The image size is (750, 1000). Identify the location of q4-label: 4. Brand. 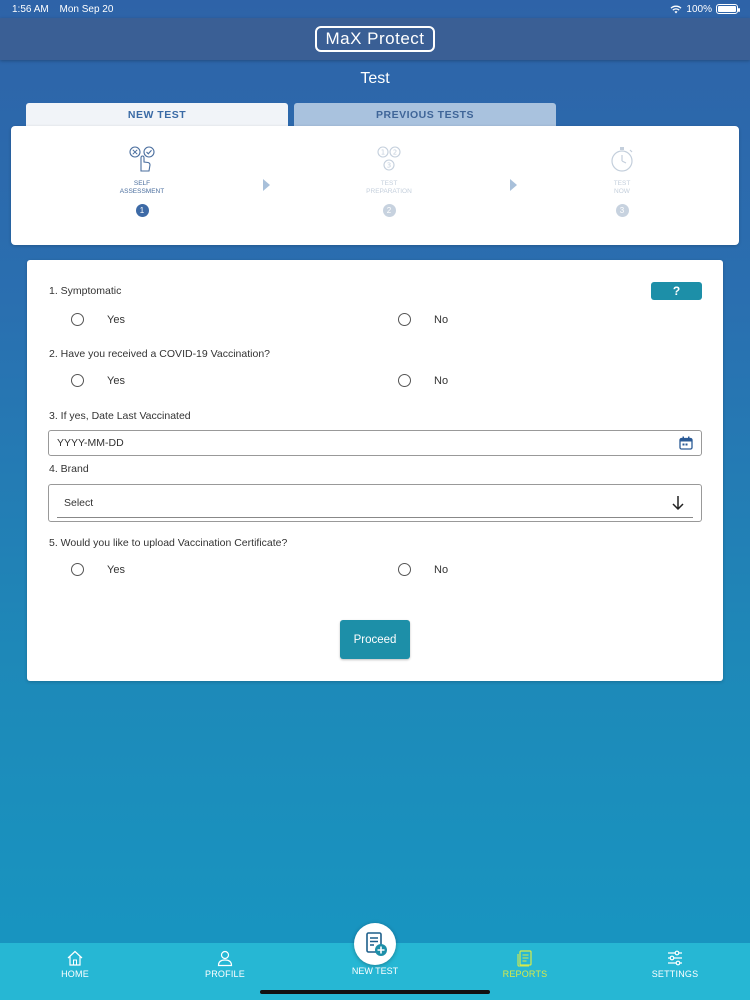
(69, 469).